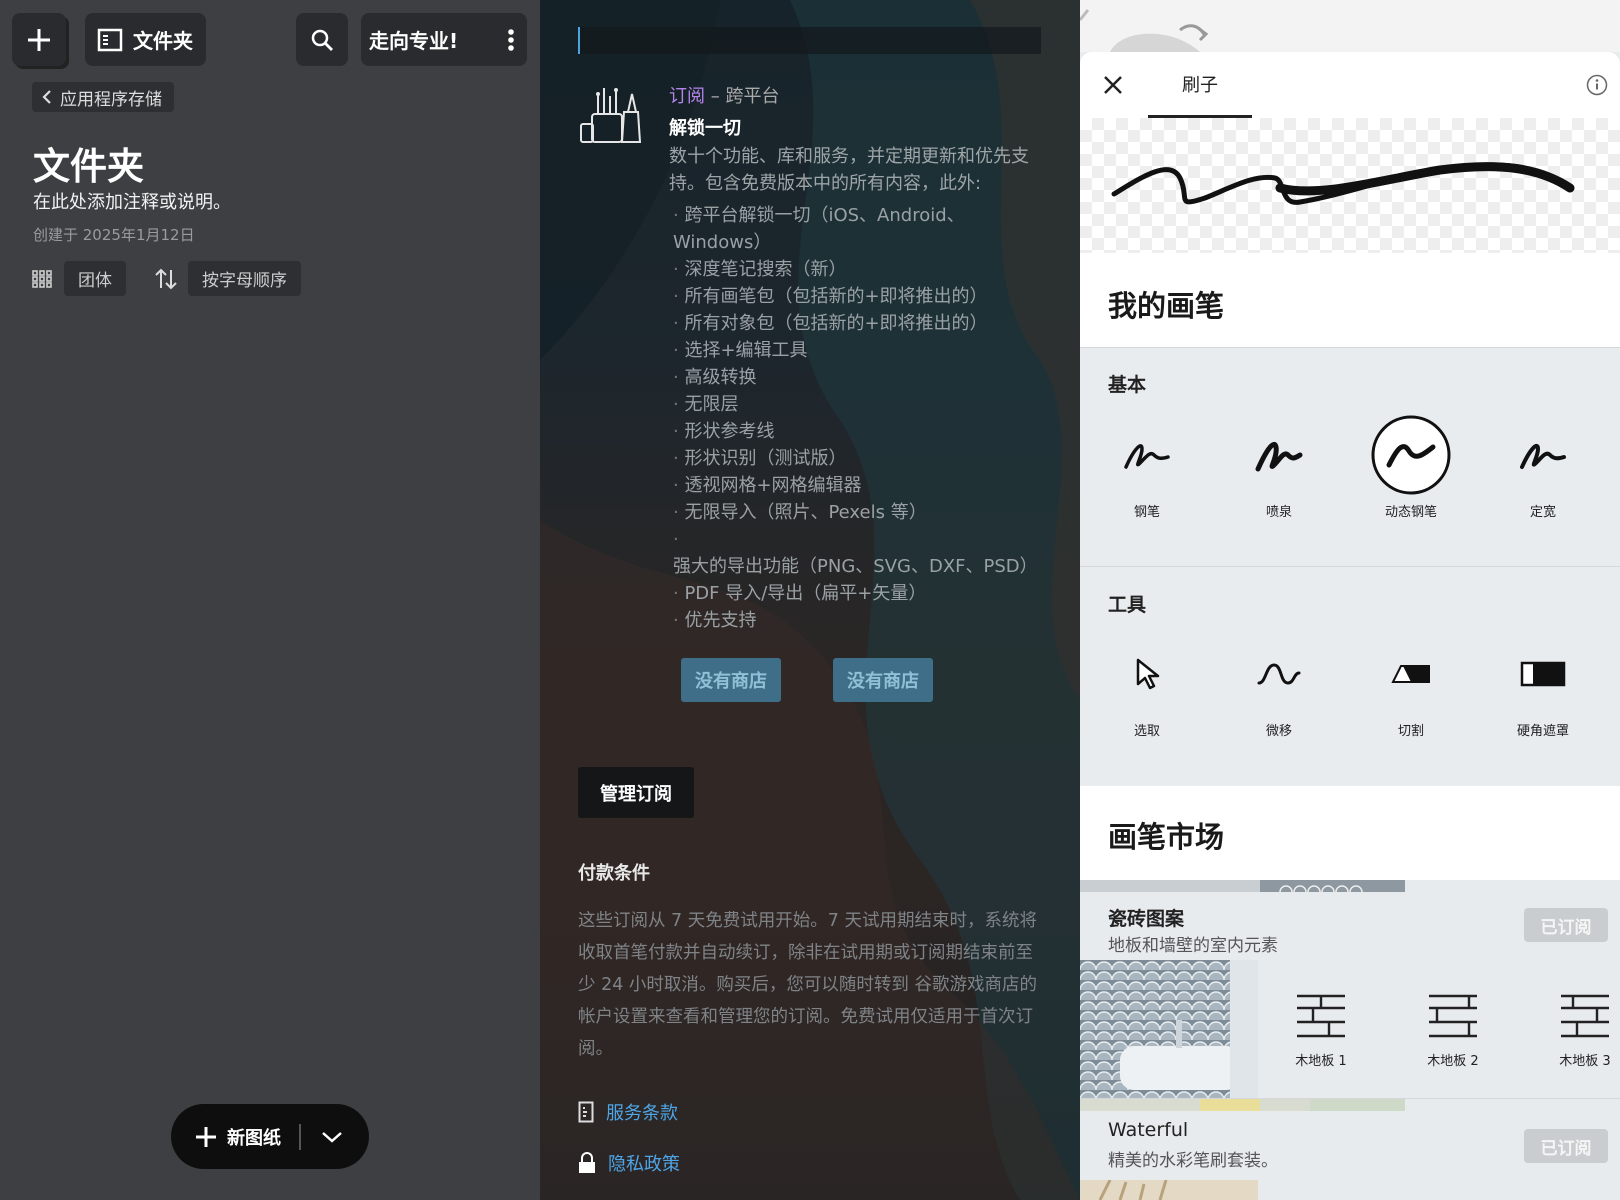  I want to click on stroke-preview, so click(1343, 183).